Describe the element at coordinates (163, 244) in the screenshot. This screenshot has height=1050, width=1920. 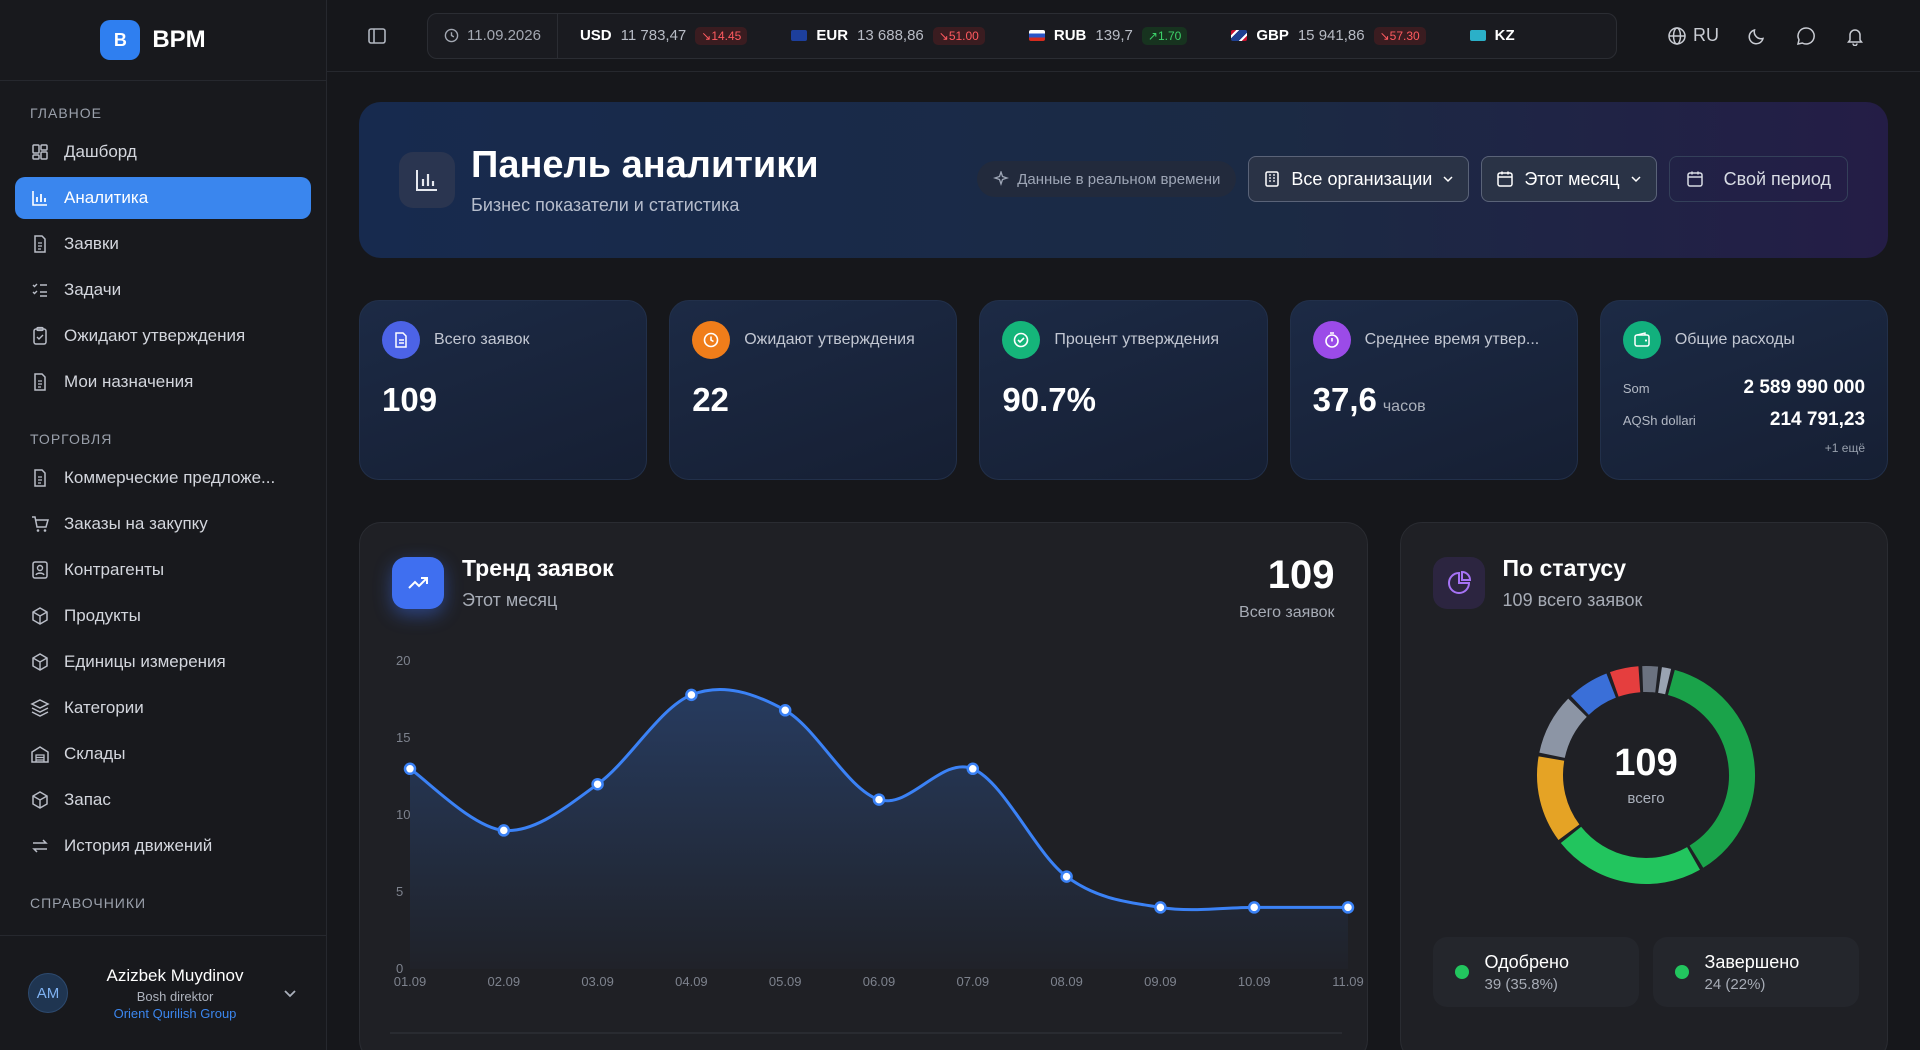
I see `sidebar-item: Заявки` at that location.